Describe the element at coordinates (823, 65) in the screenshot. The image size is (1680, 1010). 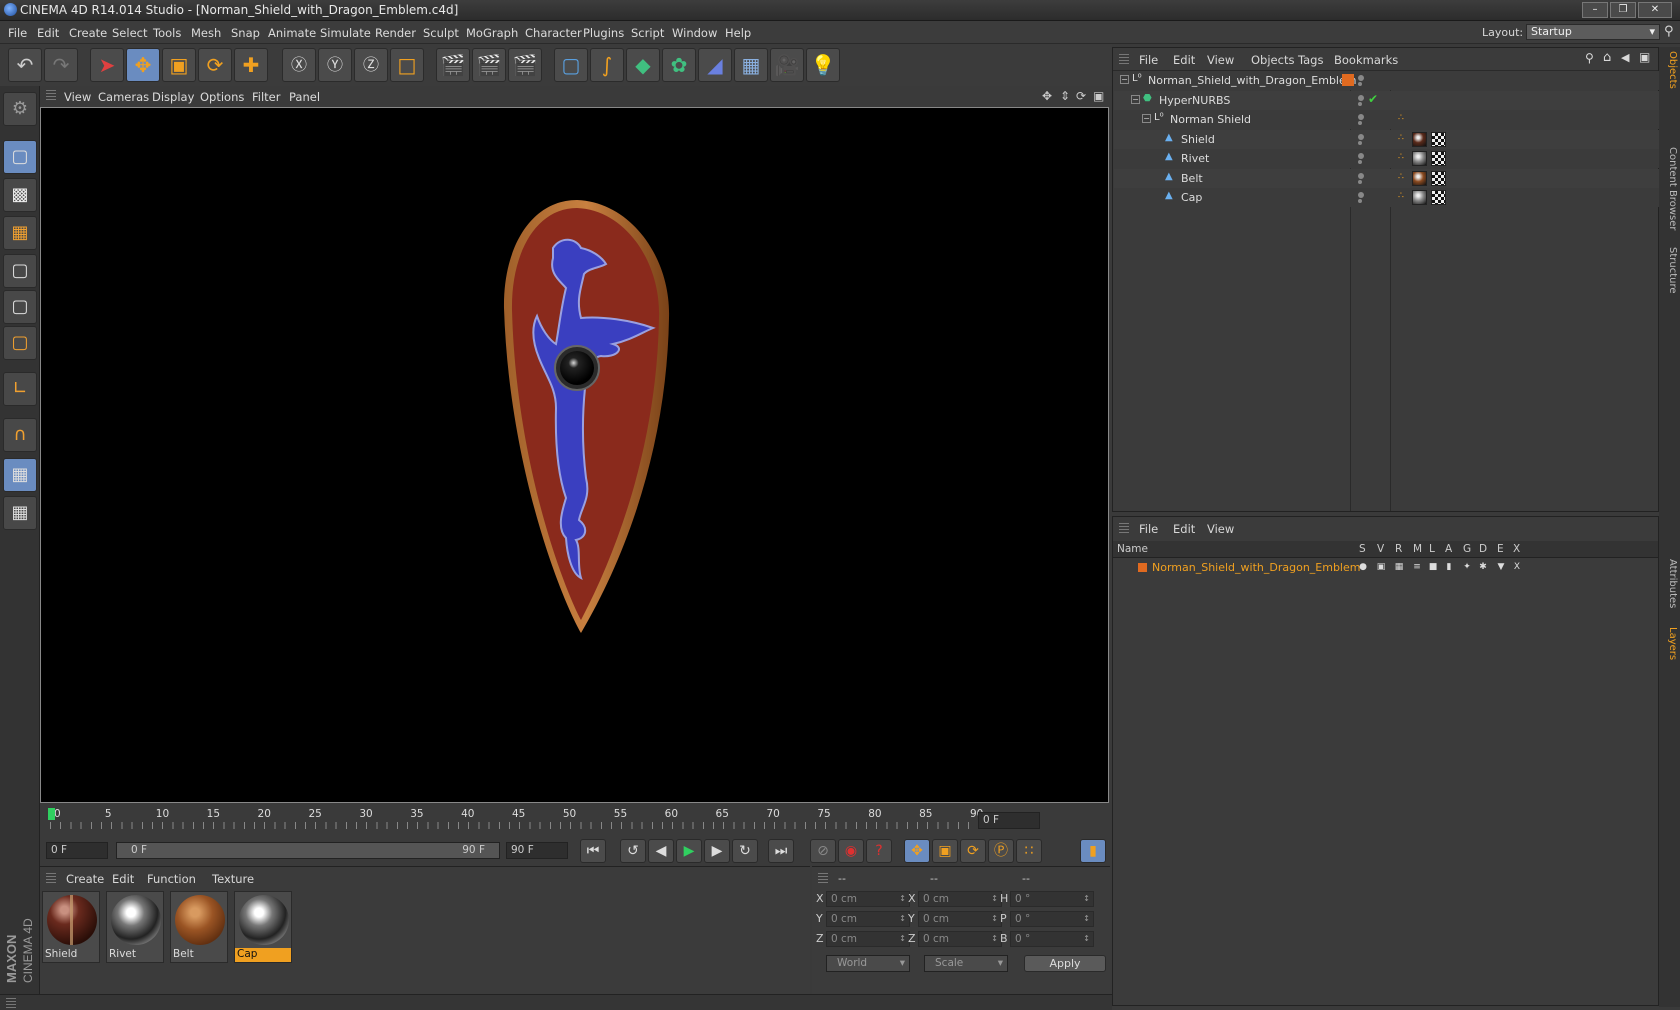
I see `light-button: 💡` at that location.